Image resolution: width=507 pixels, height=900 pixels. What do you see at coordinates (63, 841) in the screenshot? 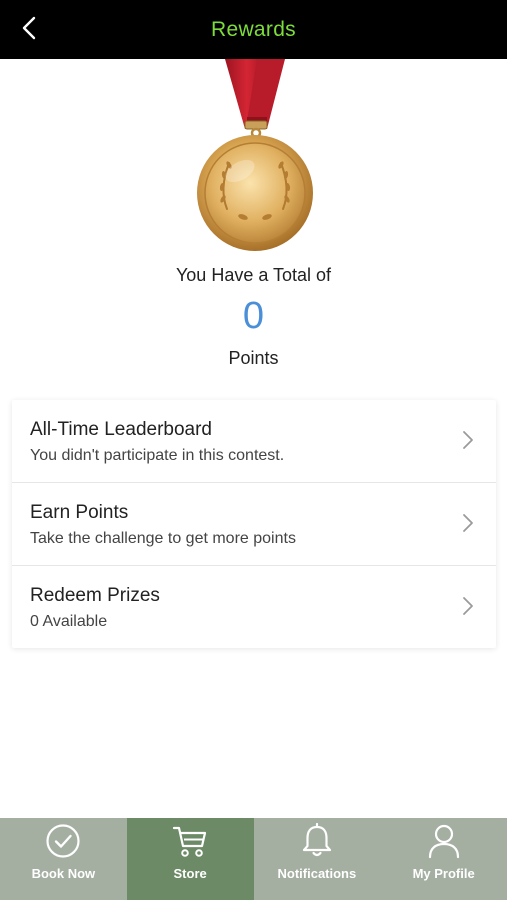
I see `check-circle-icon` at bounding box center [63, 841].